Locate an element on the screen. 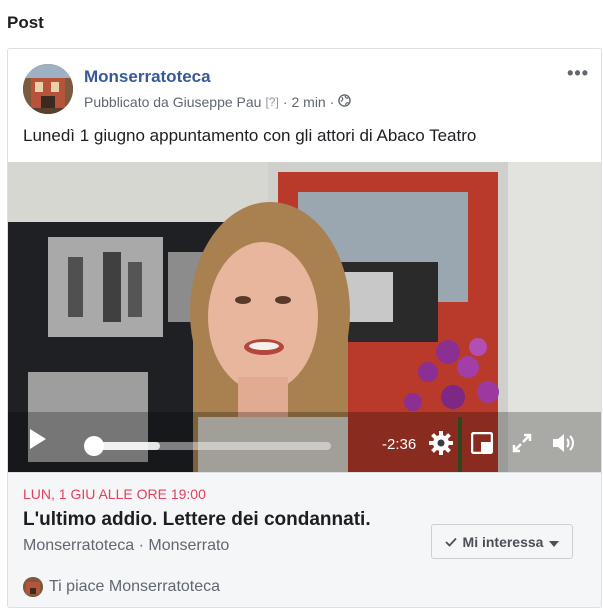  likes-text: Ti piace Monserratoteca is located at coordinates (135, 586).